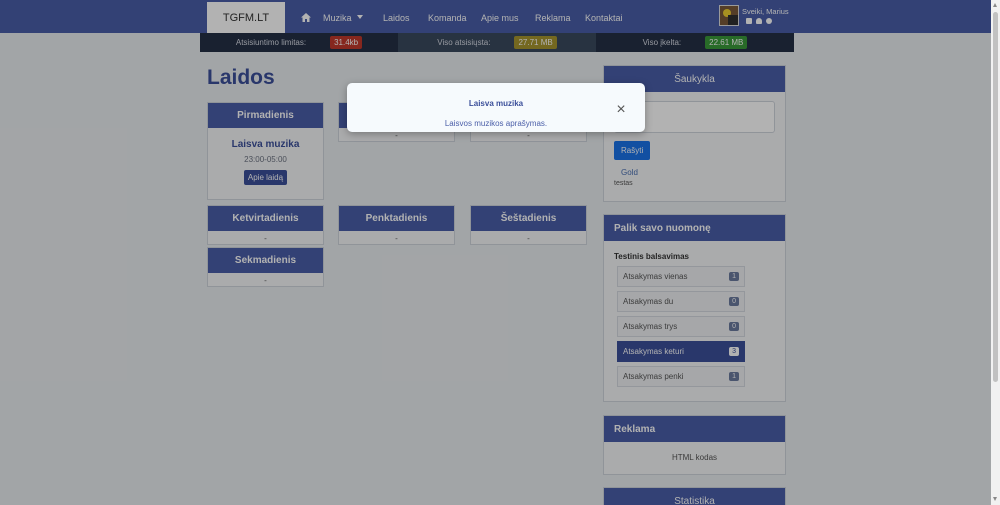 This screenshot has height=505, width=1000. I want to click on close-icon: ×, so click(621, 110).